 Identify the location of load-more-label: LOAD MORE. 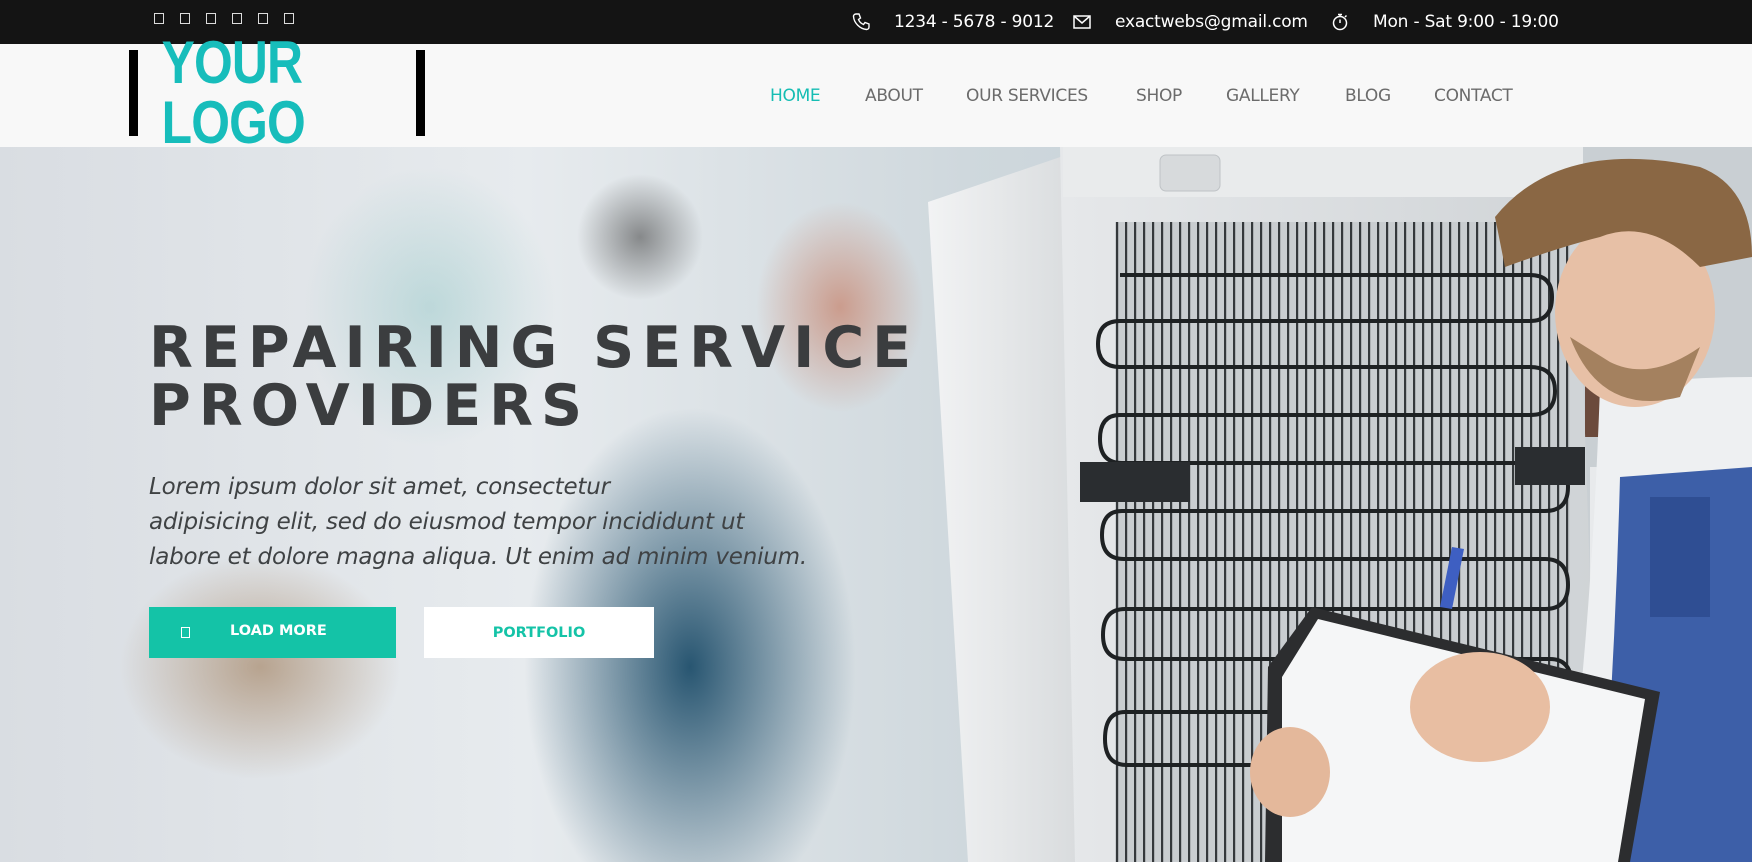
(278, 631).